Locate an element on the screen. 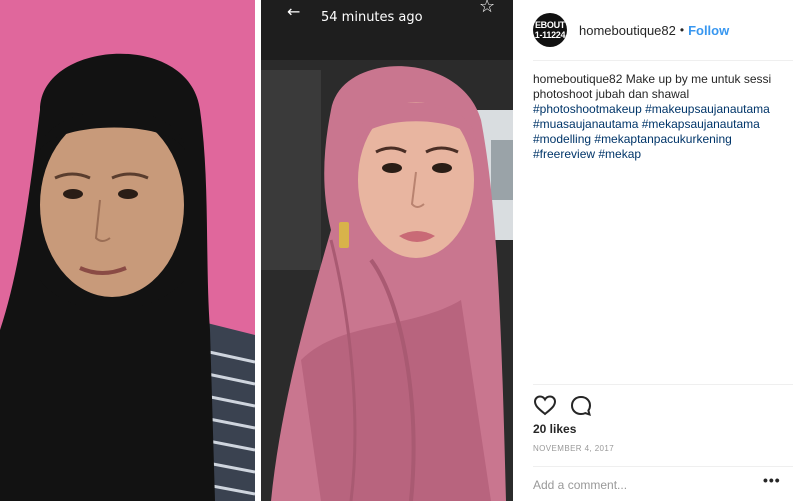  hashtag-link: #muasaujanautama is located at coordinates (585, 124).